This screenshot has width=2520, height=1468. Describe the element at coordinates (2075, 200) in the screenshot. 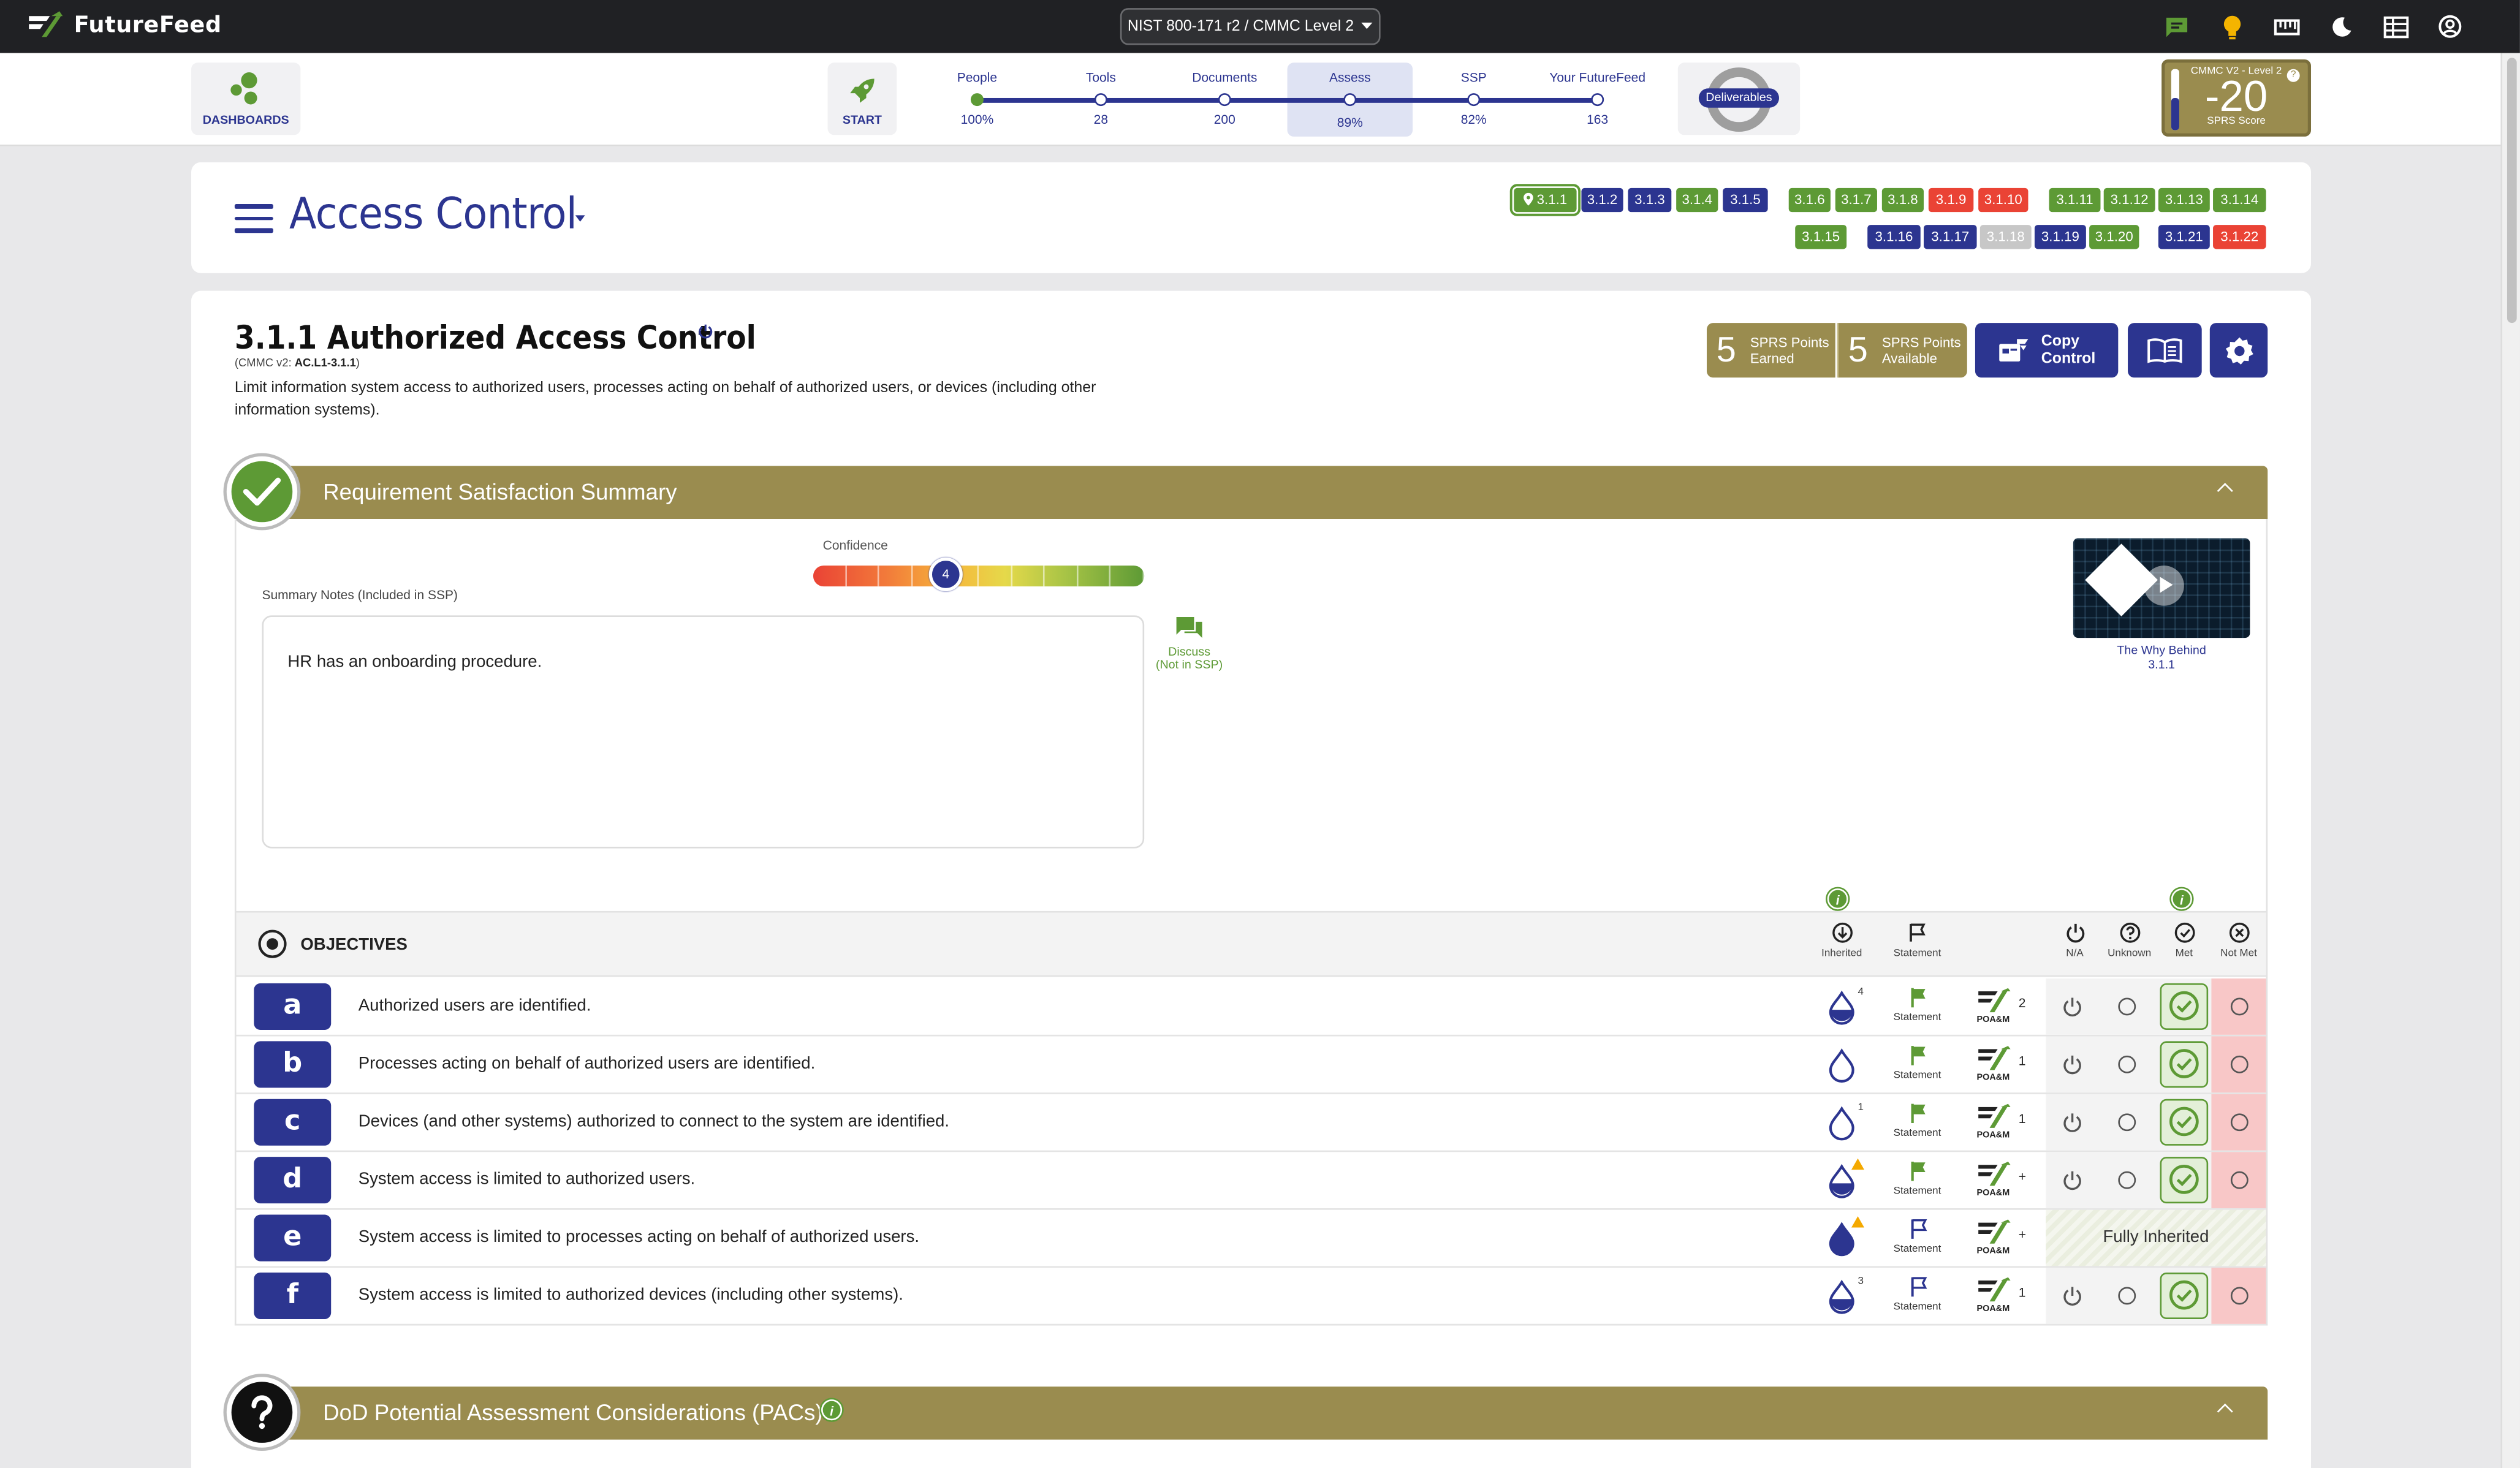

I see `control-chip-3.1.11: 3.1.11` at that location.